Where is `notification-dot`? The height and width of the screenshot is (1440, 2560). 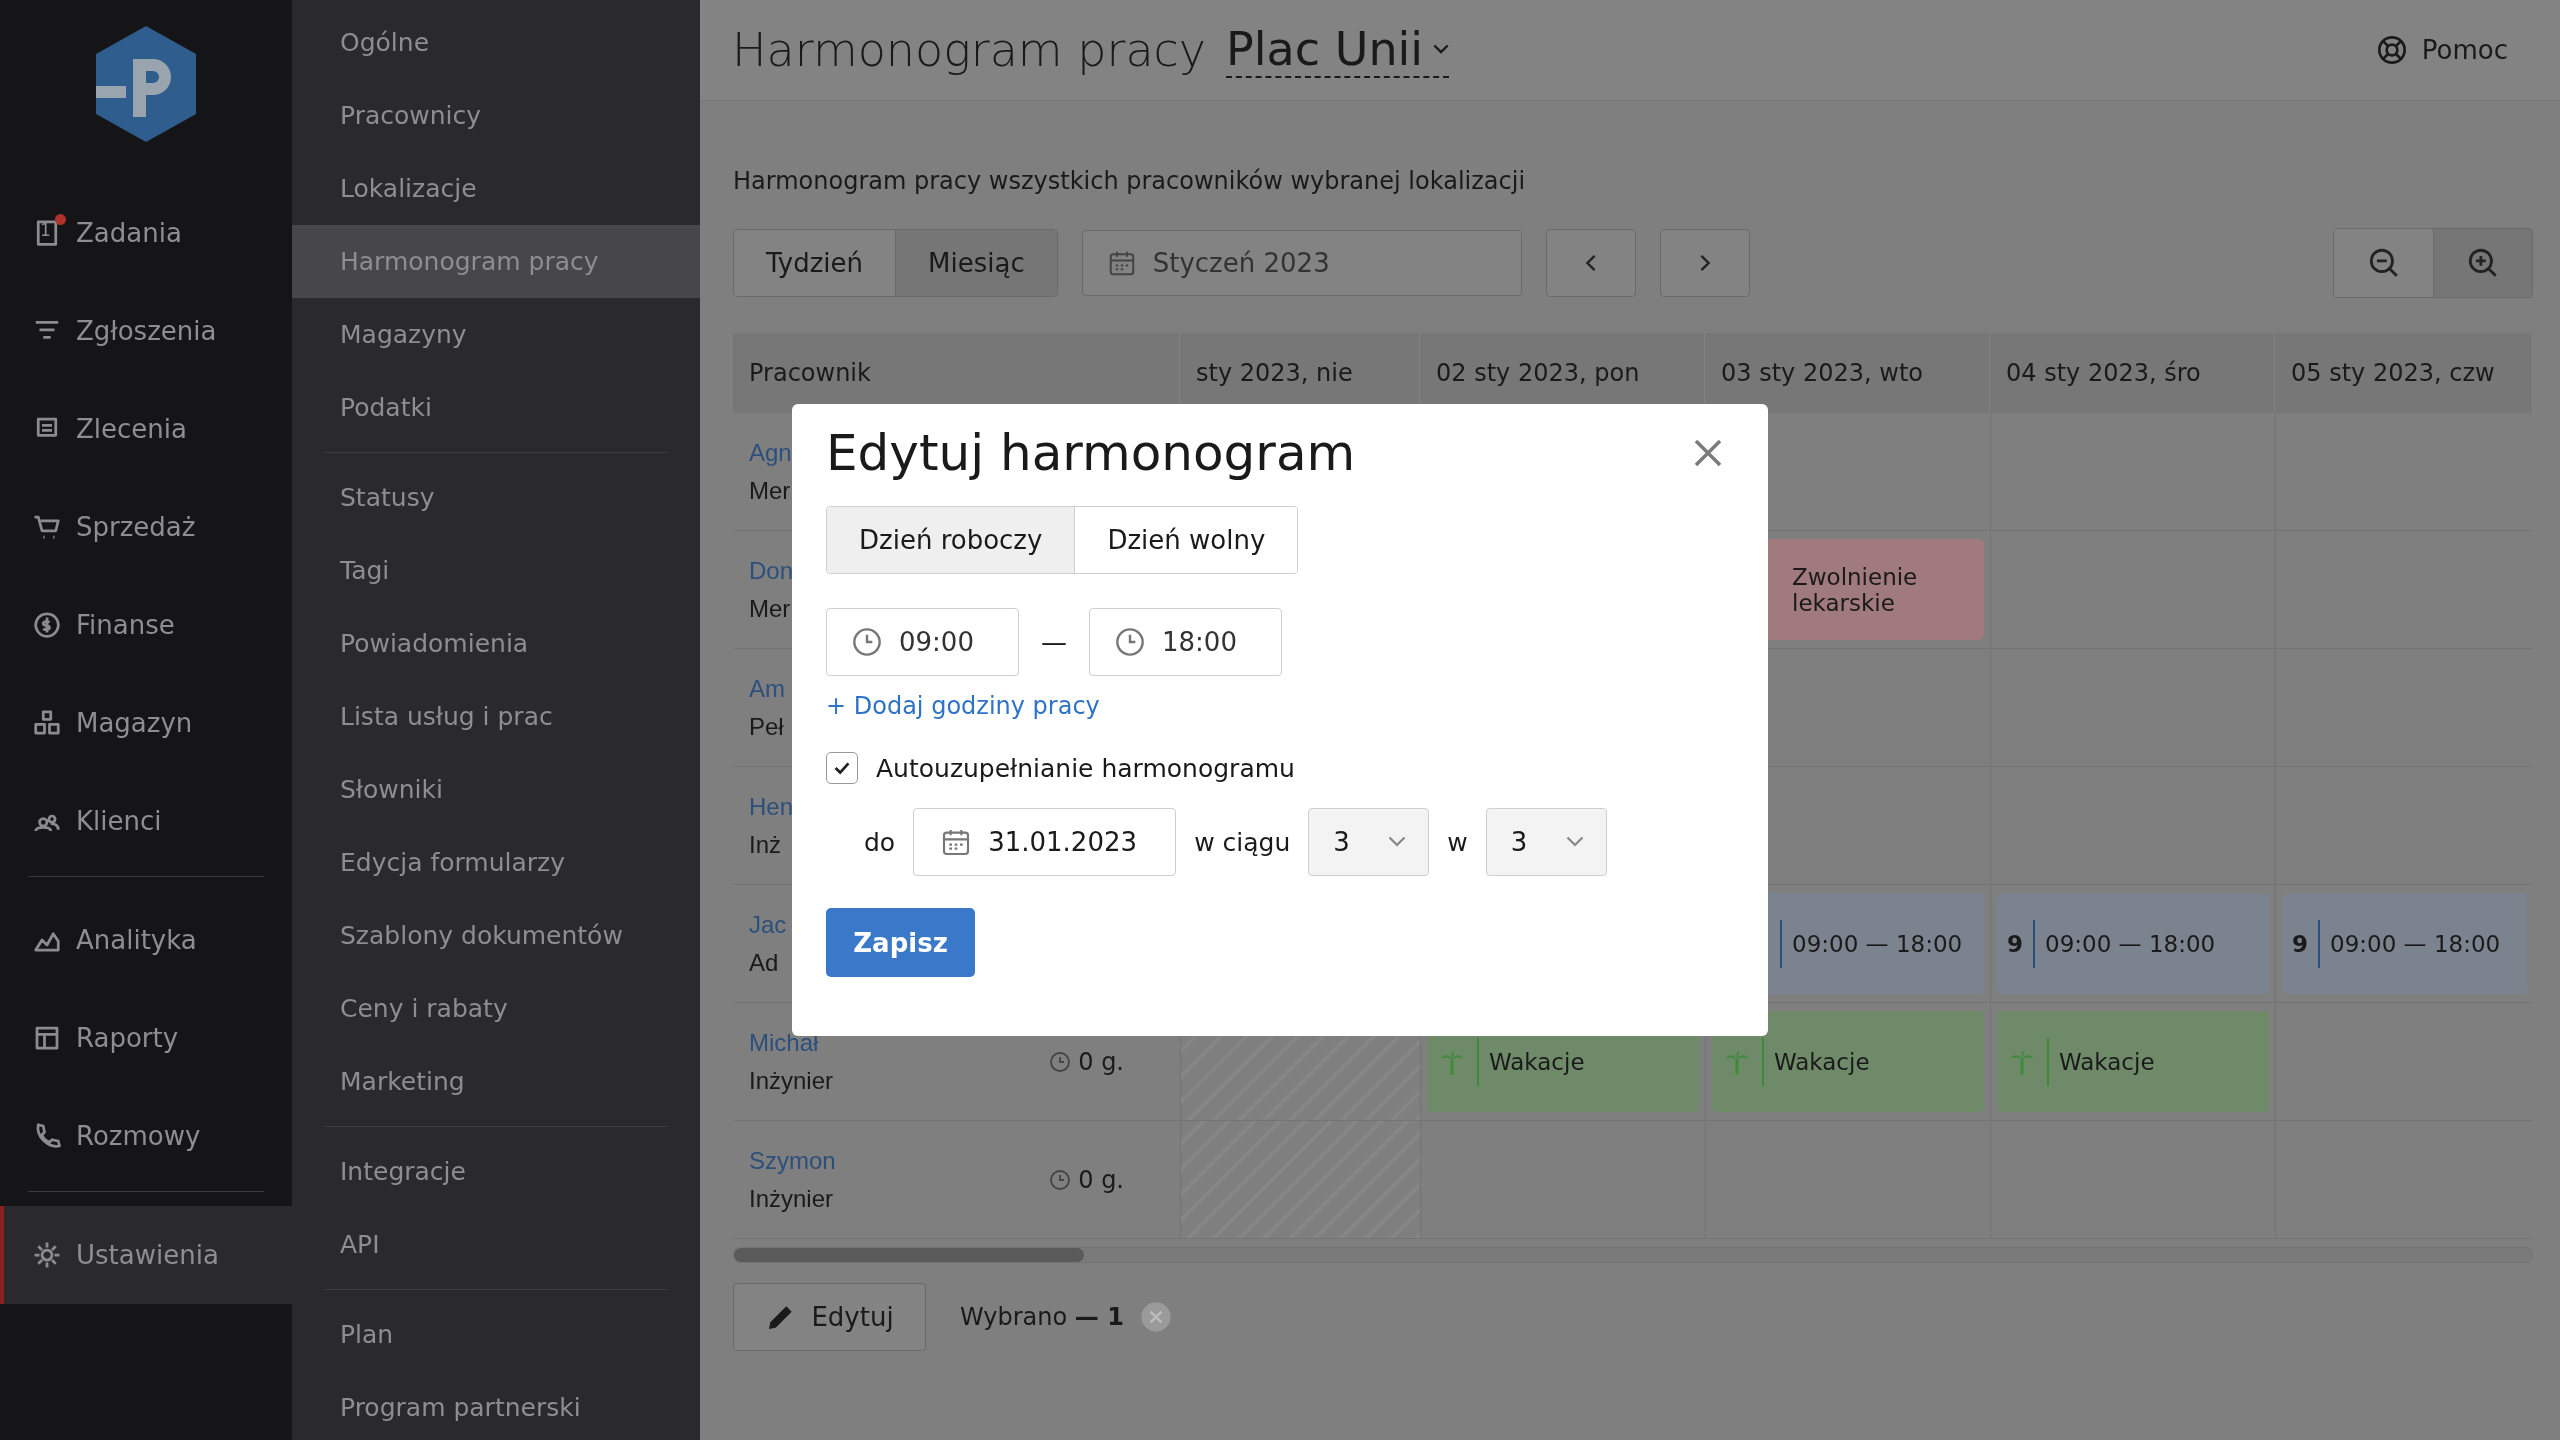
notification-dot is located at coordinates (60, 219).